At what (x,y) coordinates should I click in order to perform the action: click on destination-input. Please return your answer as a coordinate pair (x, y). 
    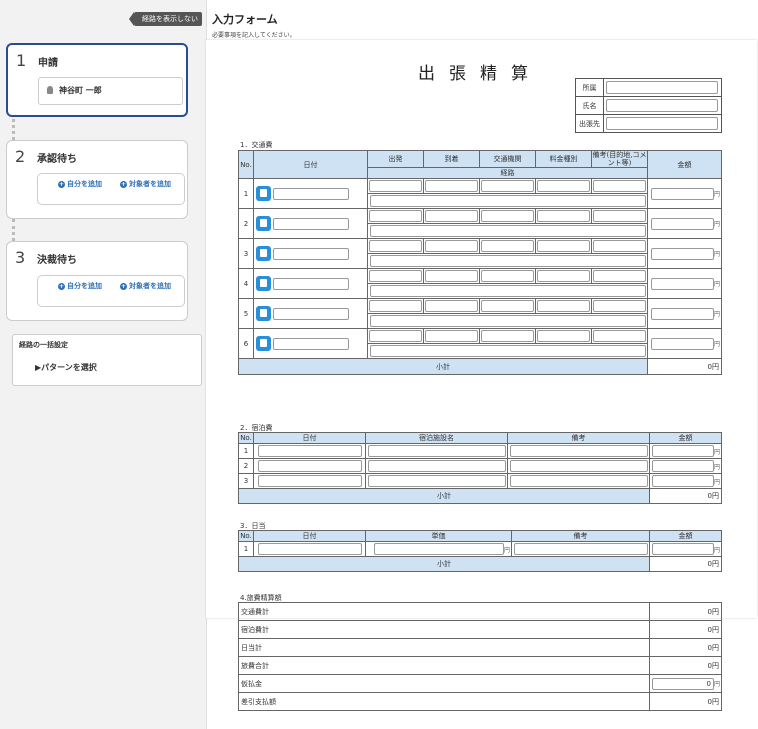
    Looking at the image, I should click on (662, 123).